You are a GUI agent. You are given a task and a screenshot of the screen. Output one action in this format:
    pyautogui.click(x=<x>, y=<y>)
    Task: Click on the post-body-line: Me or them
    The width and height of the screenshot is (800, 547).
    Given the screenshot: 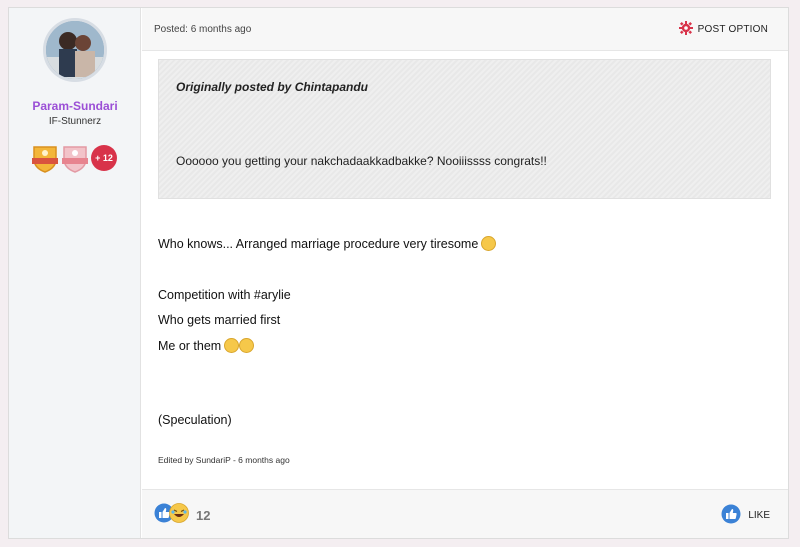 What is the action you would take?
    pyautogui.click(x=206, y=345)
    